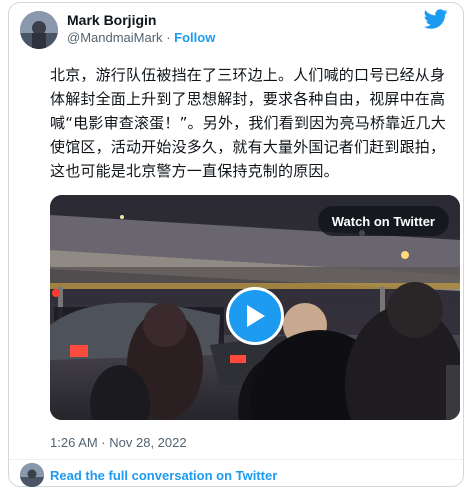 The image size is (474, 493). What do you see at coordinates (118, 442) in the screenshot?
I see `tweet-timestamp: 1:26 AM · Nov 28, 2022` at bounding box center [118, 442].